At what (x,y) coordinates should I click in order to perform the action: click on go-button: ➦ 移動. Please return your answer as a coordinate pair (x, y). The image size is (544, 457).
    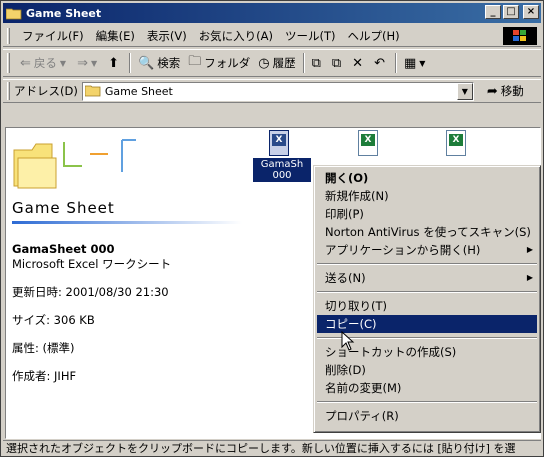
    Looking at the image, I should click on (505, 91).